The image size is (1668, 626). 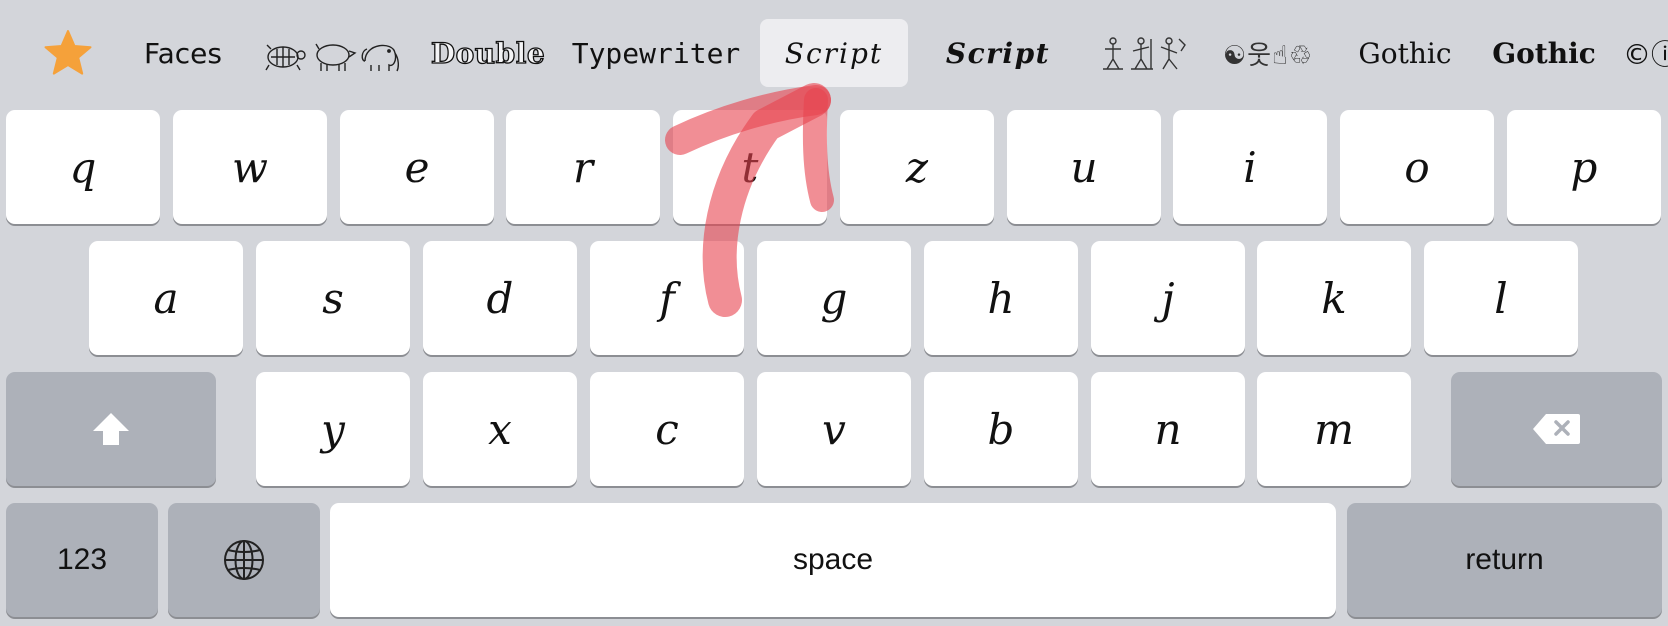 I want to click on key-a: a, so click(x=166, y=298).